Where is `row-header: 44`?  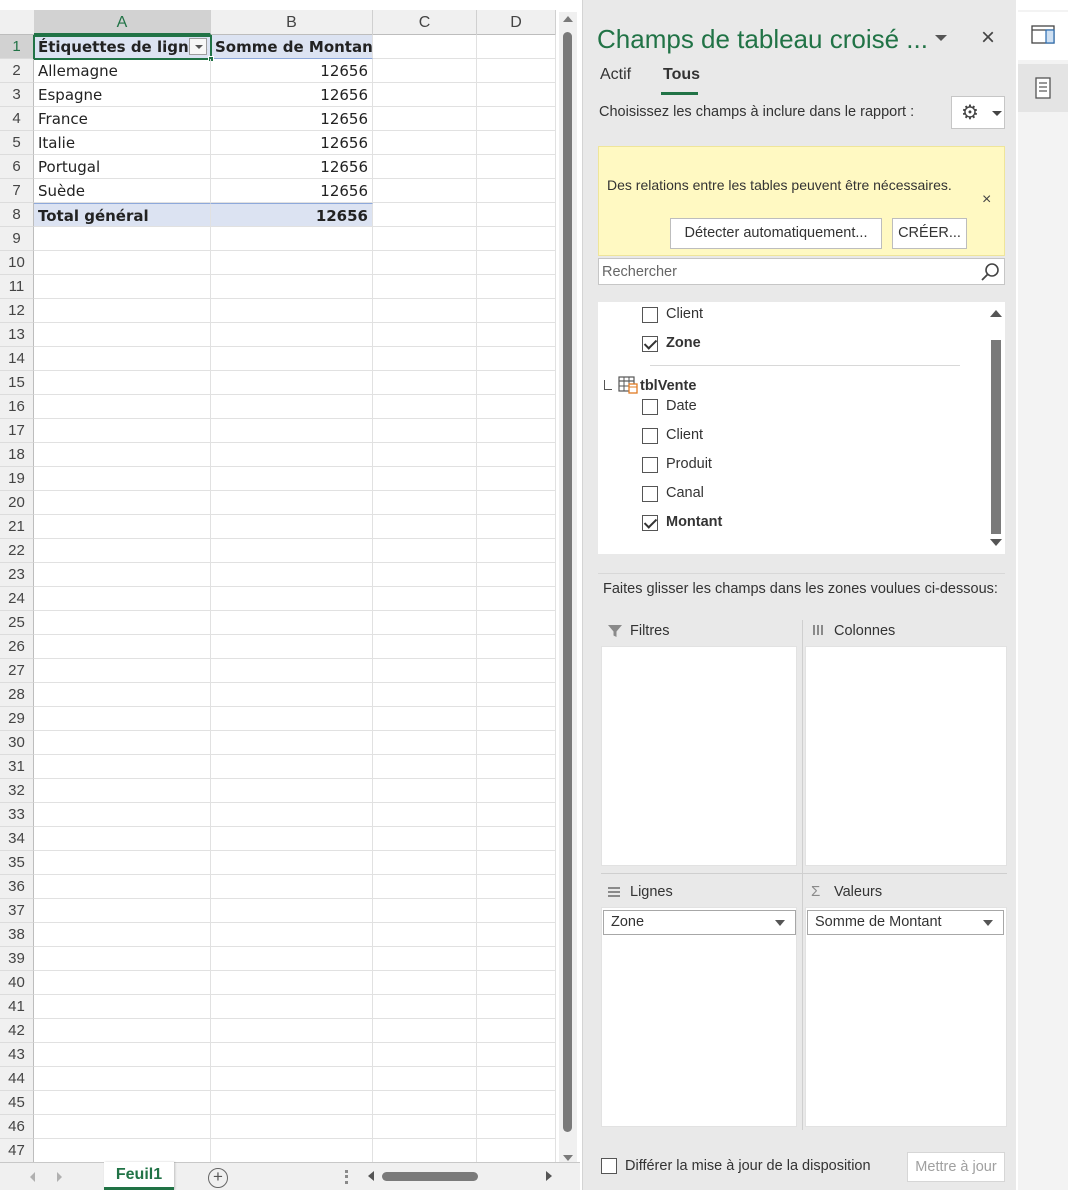 row-header: 44 is located at coordinates (17, 1079).